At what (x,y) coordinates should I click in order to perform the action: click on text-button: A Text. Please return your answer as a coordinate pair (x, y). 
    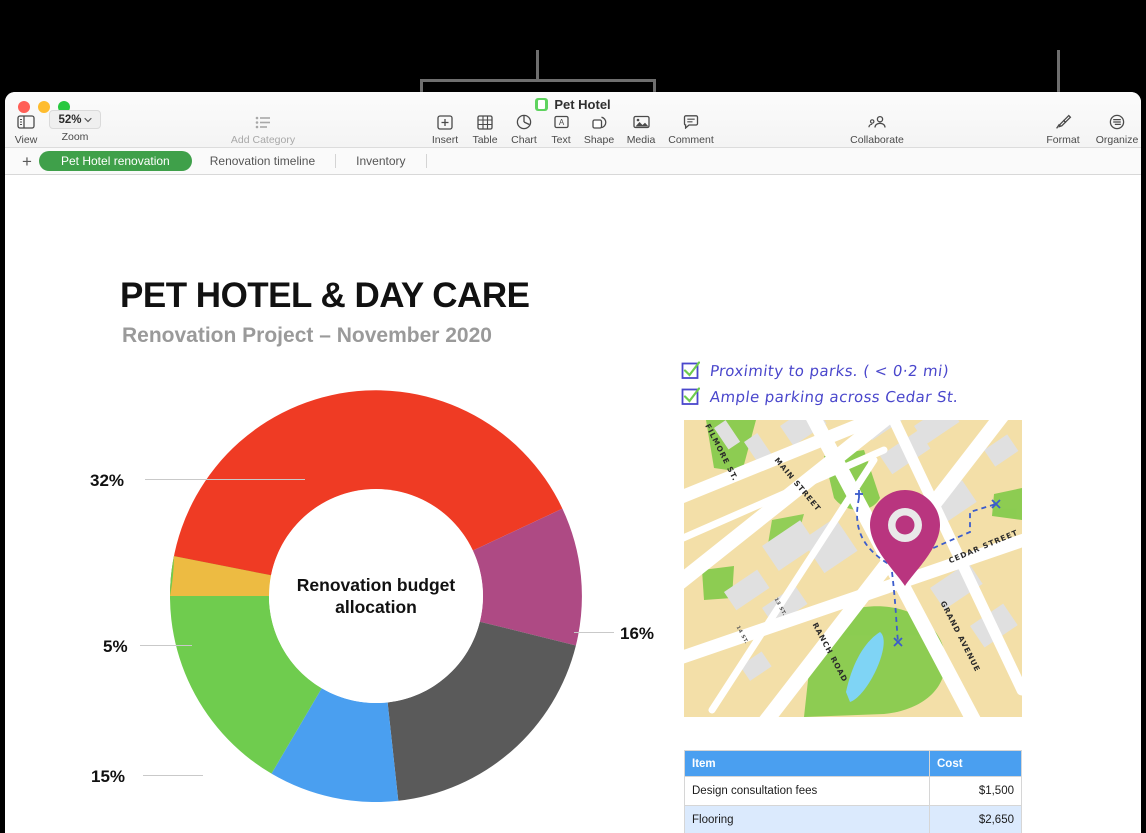
    Looking at the image, I should click on (561, 129).